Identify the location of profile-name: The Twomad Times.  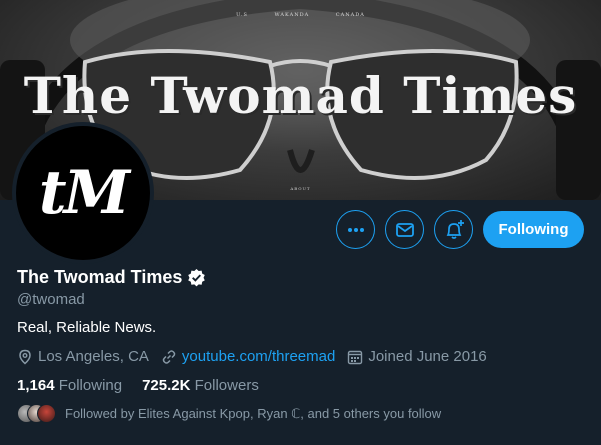
(100, 277).